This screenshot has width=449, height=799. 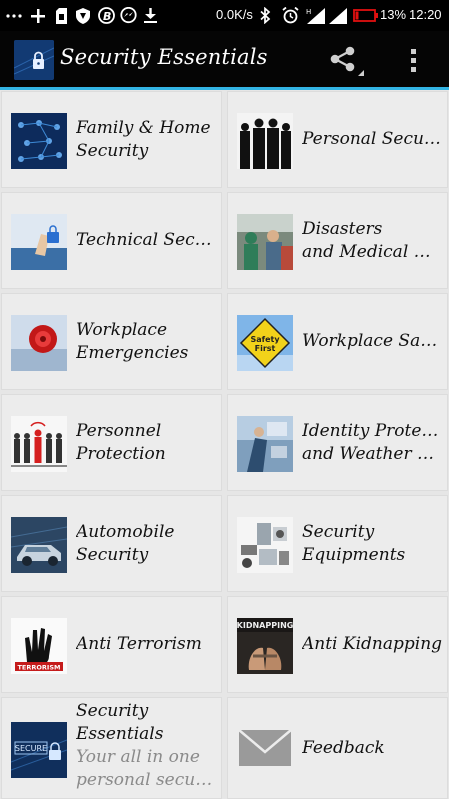 What do you see at coordinates (132, 341) in the screenshot?
I see `tile-label: Workplace Emergencies` at bounding box center [132, 341].